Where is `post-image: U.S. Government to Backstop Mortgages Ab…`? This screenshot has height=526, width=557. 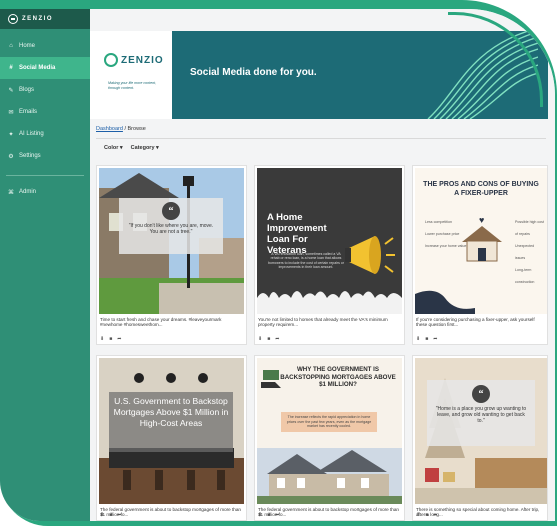 post-image: U.S. Government to Backstop Mortgages Ab… is located at coordinates (171, 431).